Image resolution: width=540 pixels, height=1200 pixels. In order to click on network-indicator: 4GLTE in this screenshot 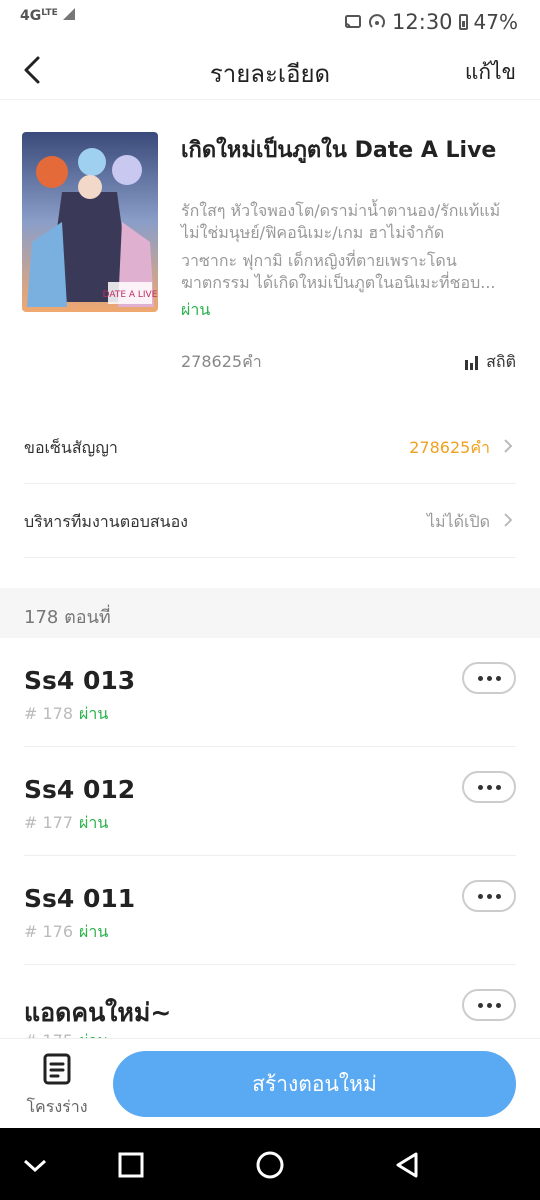, I will do `click(47, 16)`.